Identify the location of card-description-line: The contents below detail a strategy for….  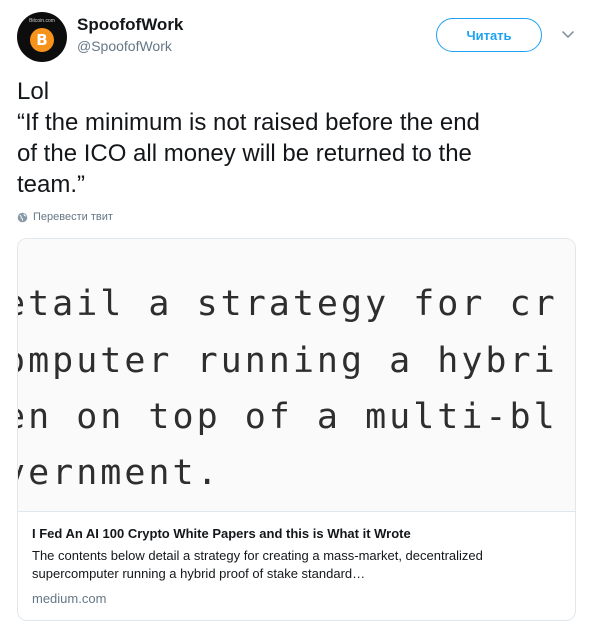
(257, 555).